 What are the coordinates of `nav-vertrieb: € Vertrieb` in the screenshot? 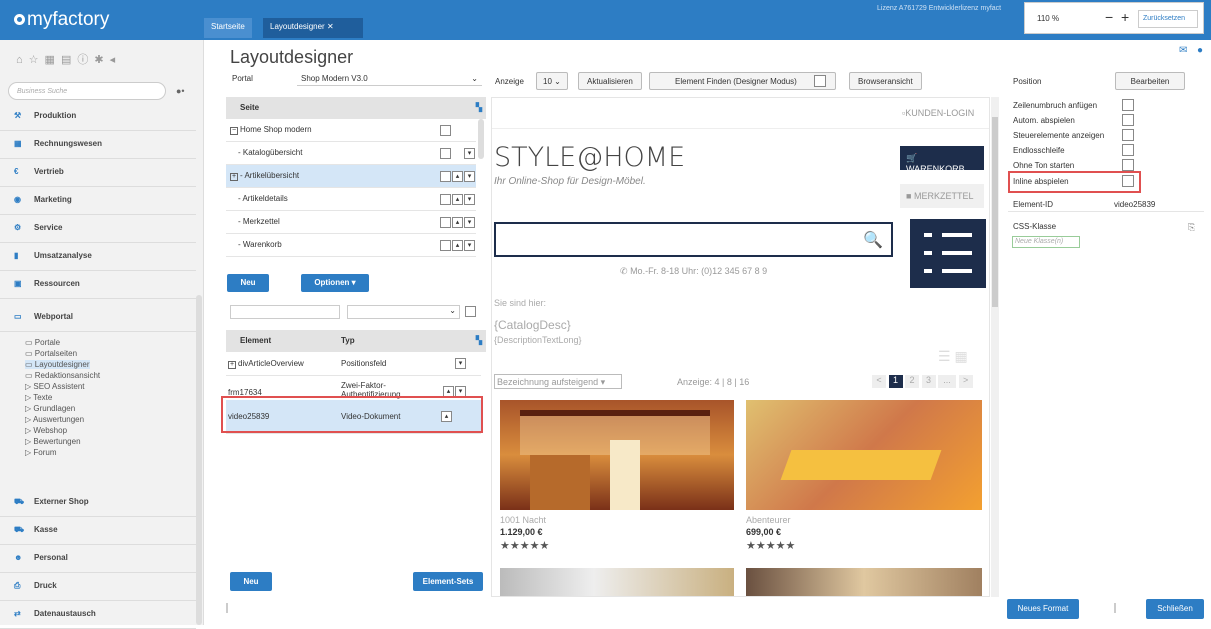 It's located at (98, 173).